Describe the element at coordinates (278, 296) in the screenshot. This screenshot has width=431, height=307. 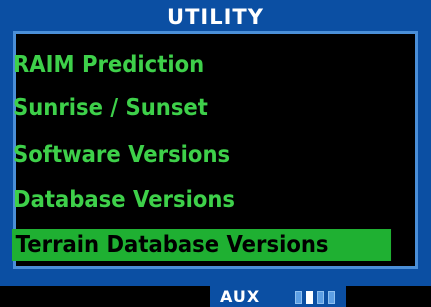
I see `aux-page-group: AUX` at that location.